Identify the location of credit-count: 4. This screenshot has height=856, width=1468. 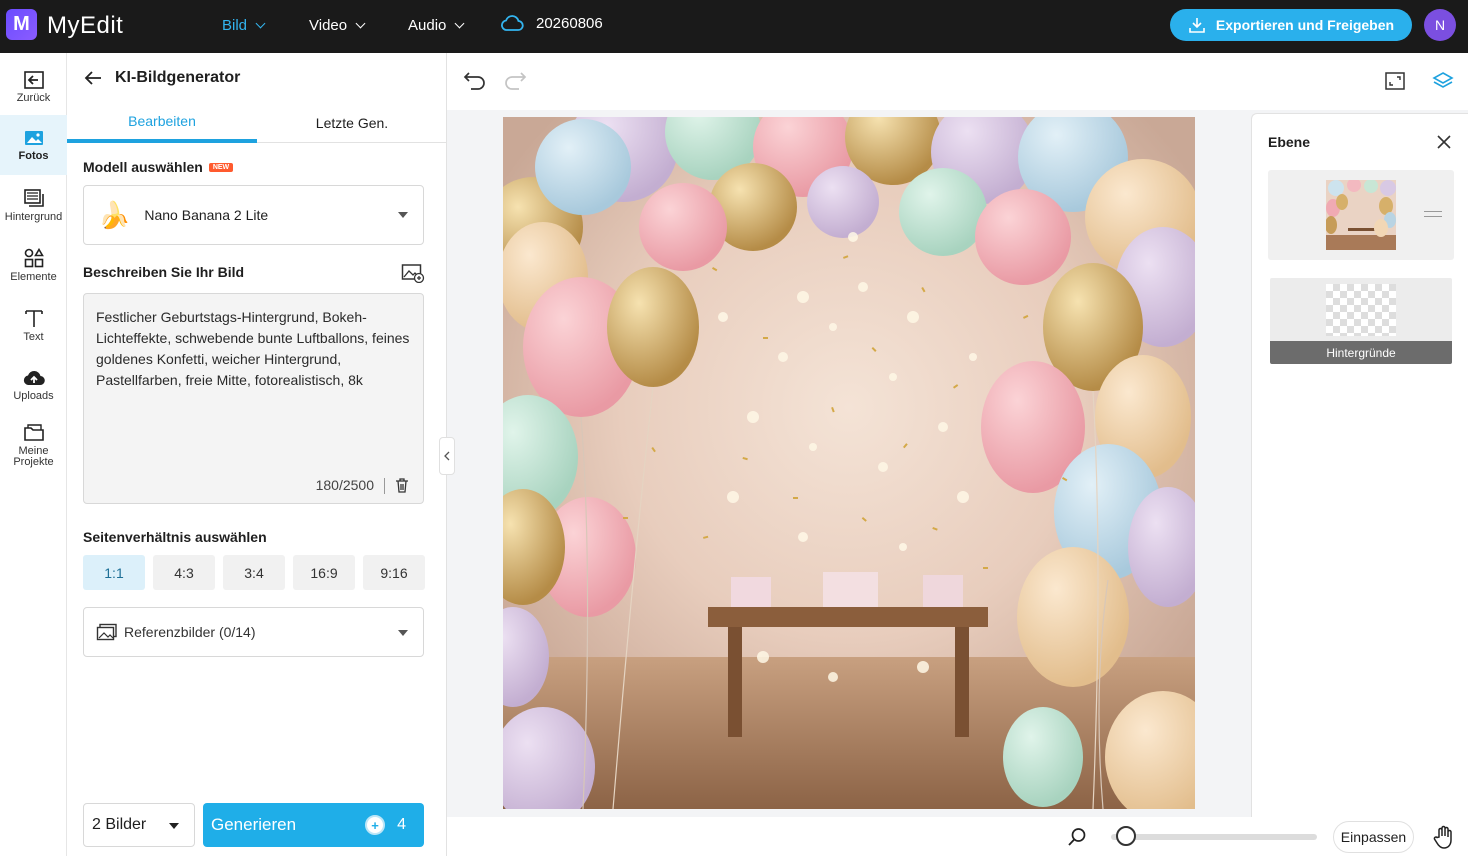
(401, 824).